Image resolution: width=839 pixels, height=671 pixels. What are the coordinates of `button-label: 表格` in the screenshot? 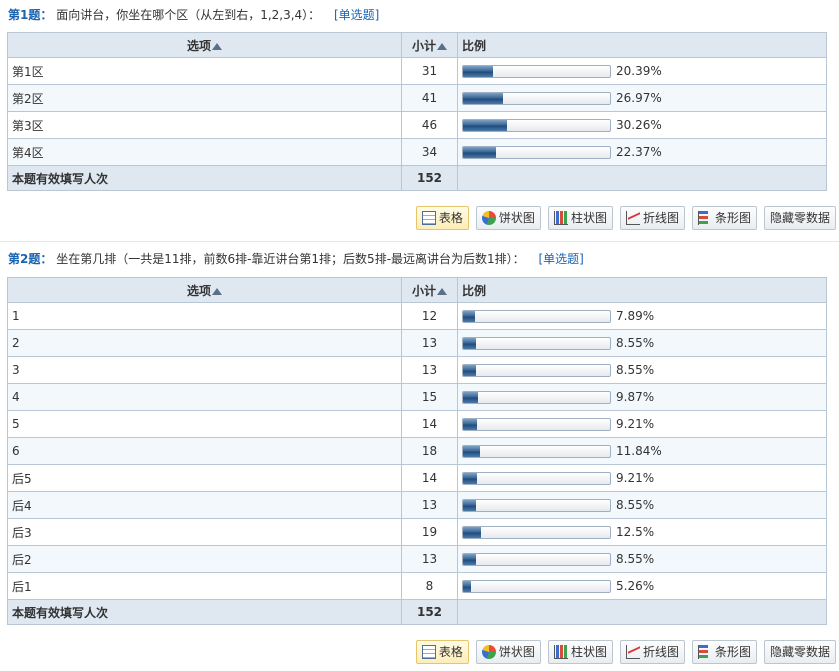 It's located at (450, 218).